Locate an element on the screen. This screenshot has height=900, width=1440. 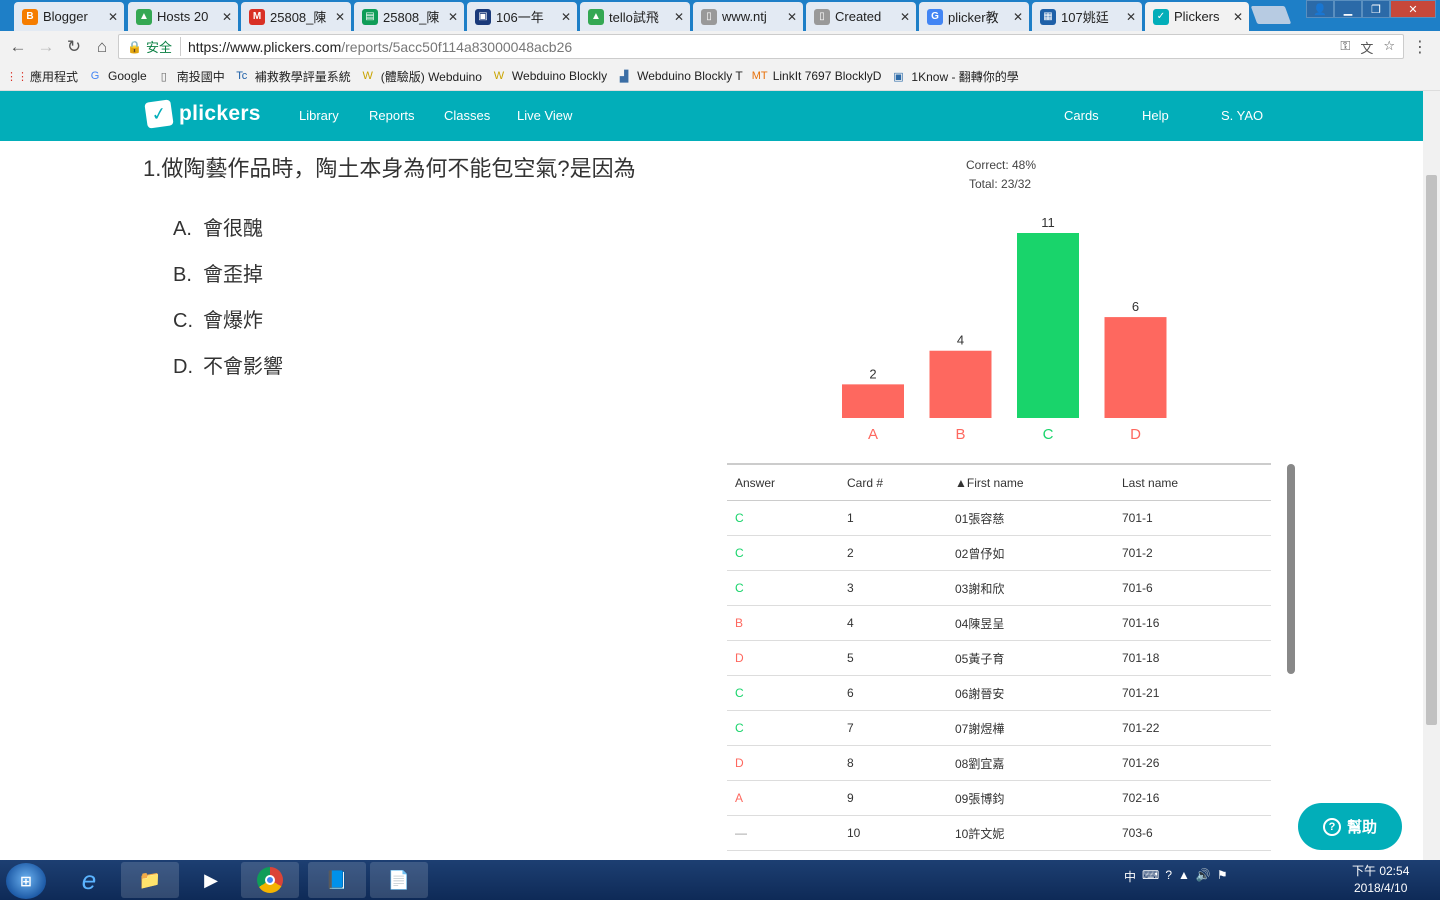
nav-user-menu: S. YAO is located at coordinates (1242, 115).